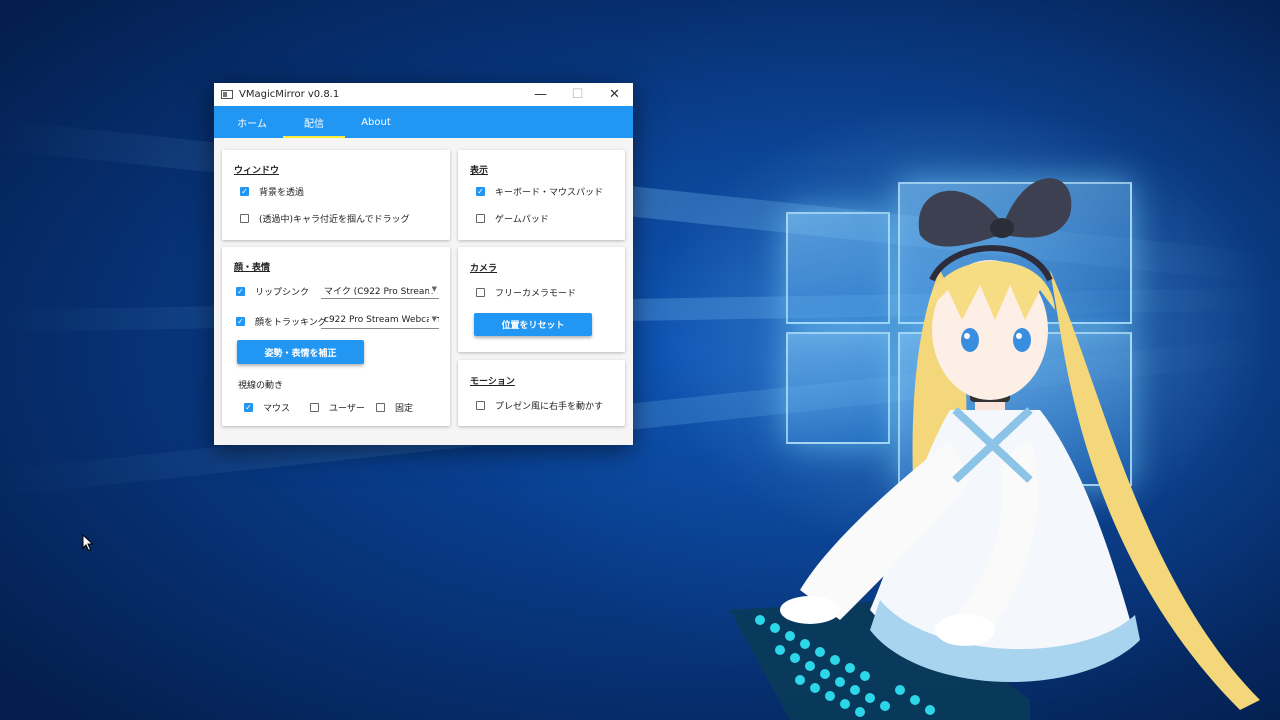  Describe the element at coordinates (281, 321) in the screenshot. I see `face-tracking-checkbox: ✓ 顔をトラッキング` at that location.